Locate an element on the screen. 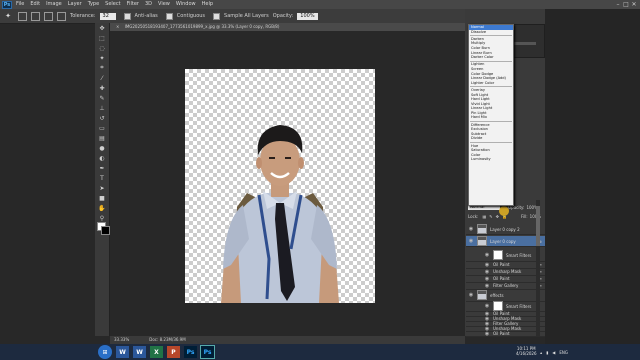  tolerance-label: Tolerance: is located at coordinates (83, 16).